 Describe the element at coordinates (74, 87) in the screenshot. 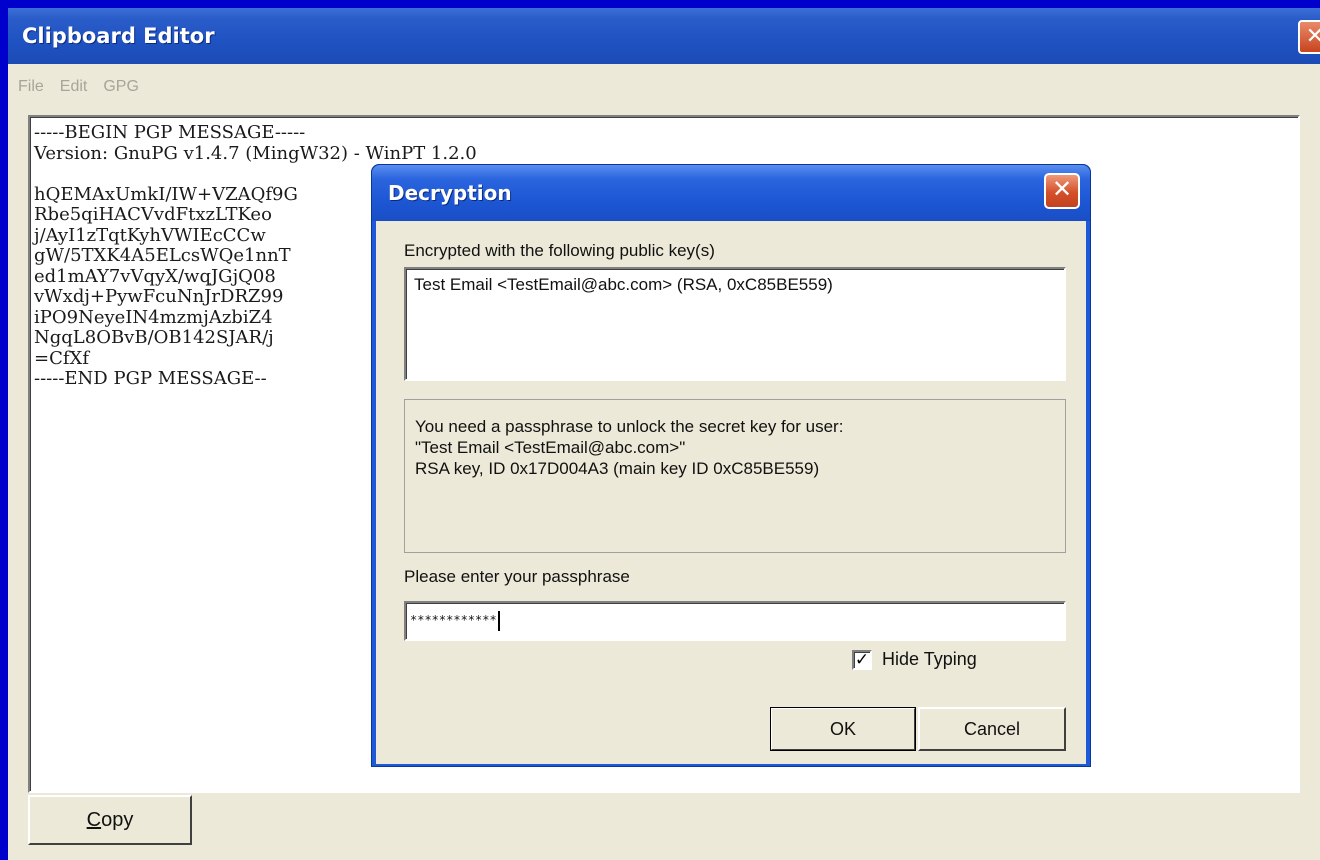

I see `menu-edit: Edit` at that location.